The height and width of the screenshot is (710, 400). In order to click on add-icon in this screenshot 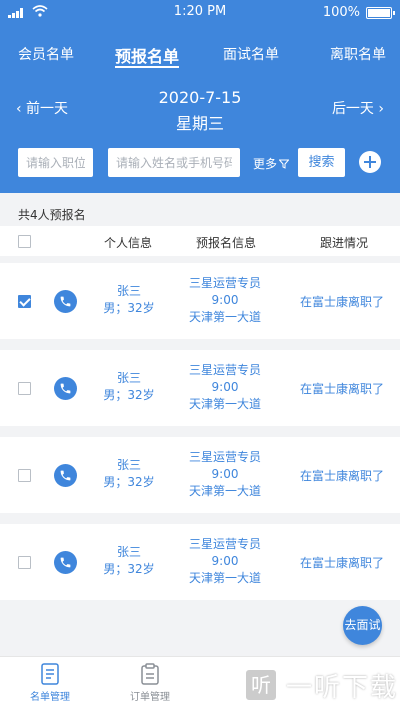, I will do `click(370, 162)`.